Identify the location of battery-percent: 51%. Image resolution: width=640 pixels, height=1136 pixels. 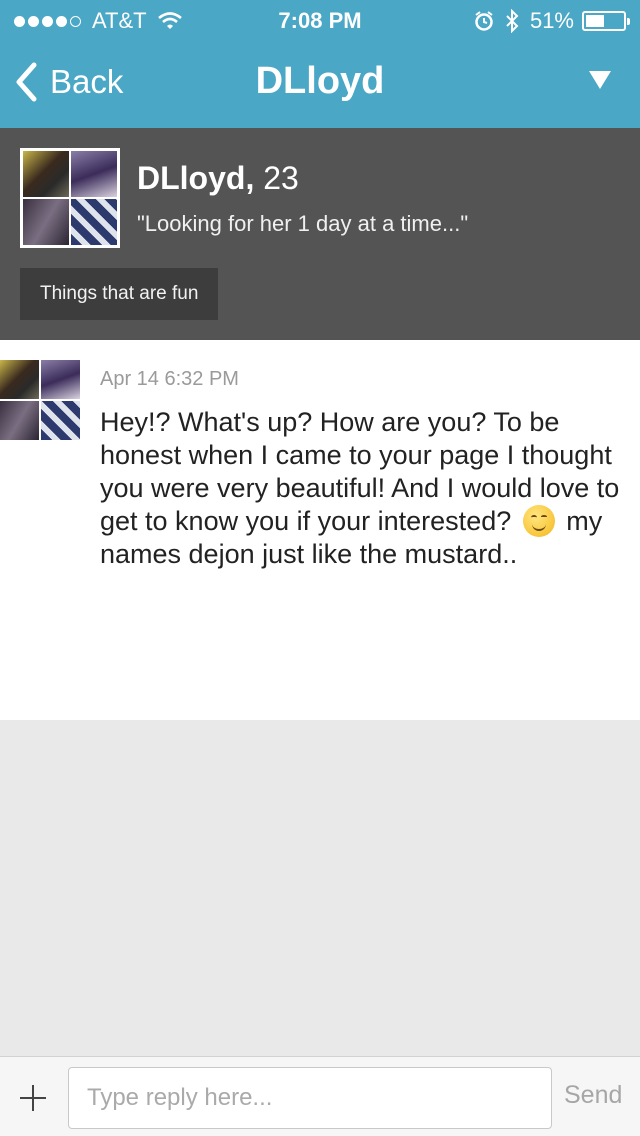
(551, 20).